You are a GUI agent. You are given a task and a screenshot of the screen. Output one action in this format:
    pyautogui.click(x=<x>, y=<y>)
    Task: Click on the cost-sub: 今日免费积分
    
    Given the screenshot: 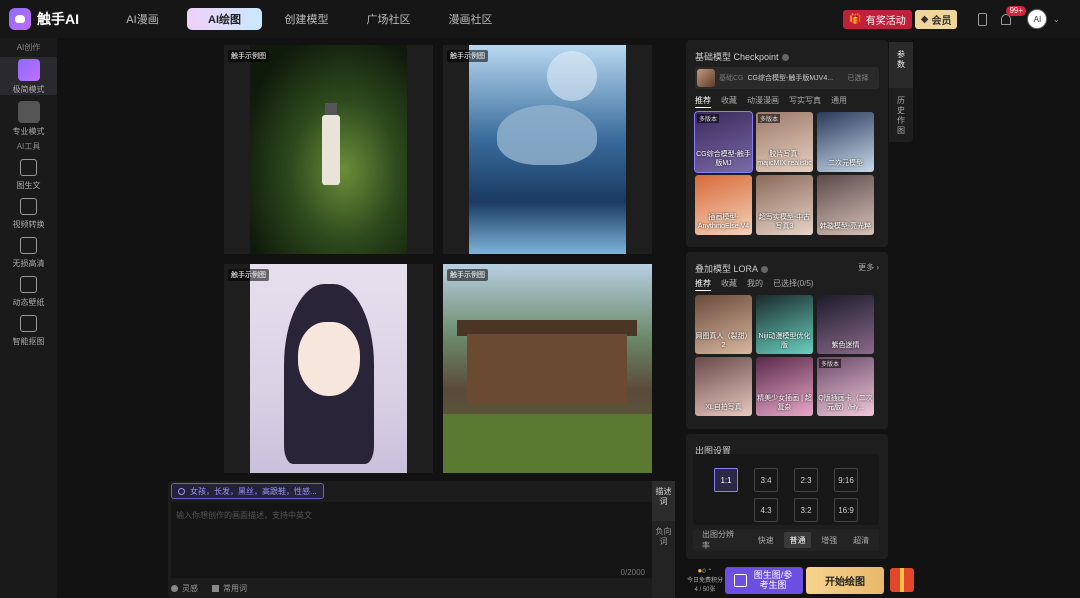 What is the action you would take?
    pyautogui.click(x=704, y=580)
    